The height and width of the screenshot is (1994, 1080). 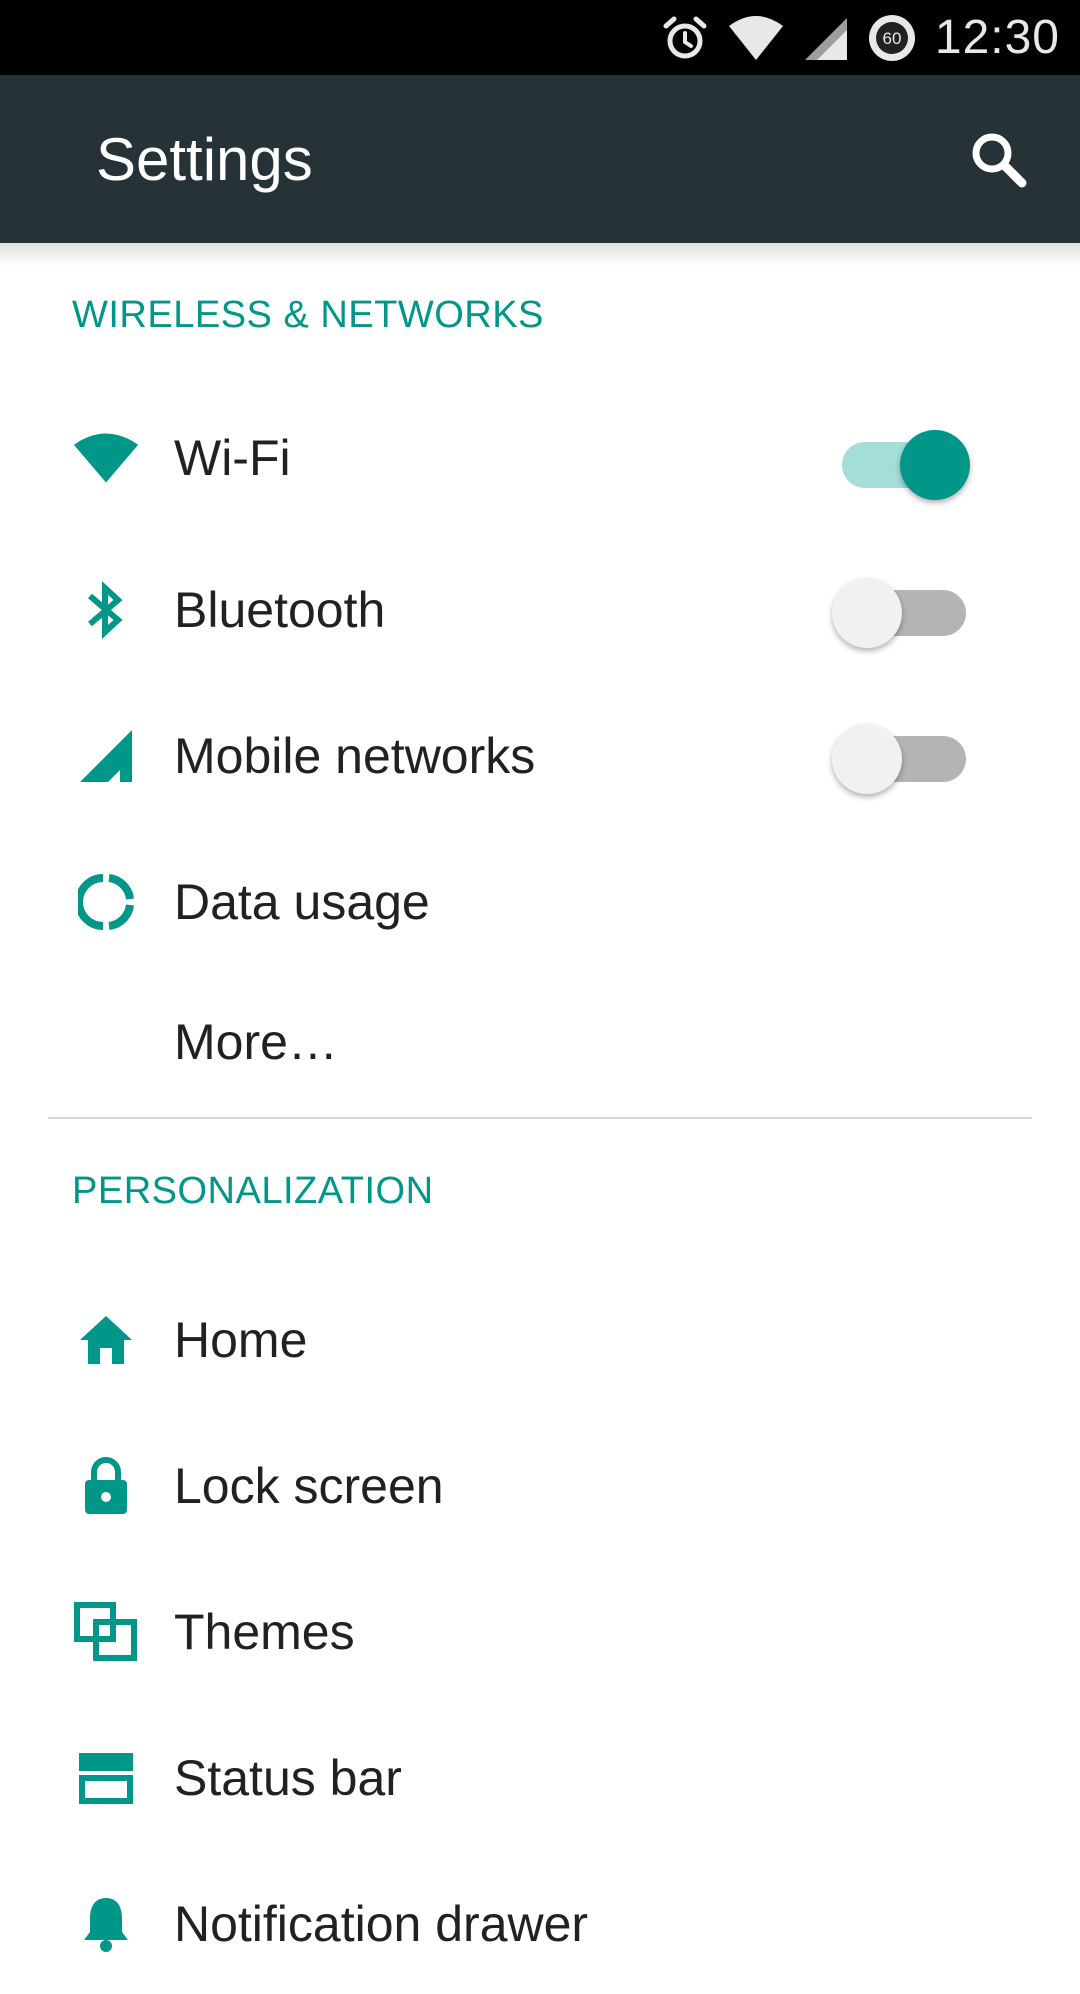 I want to click on settings-item-label: Bluetooth, so click(x=280, y=610).